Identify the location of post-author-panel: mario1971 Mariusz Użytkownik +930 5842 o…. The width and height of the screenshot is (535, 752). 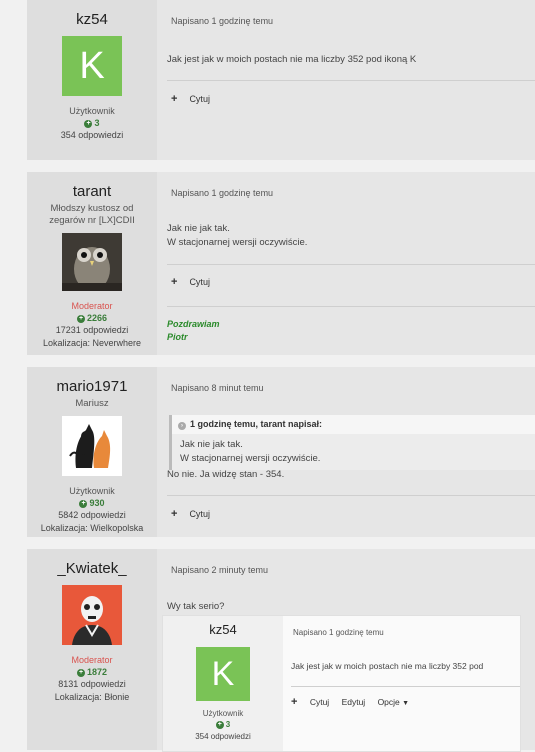
(92, 452).